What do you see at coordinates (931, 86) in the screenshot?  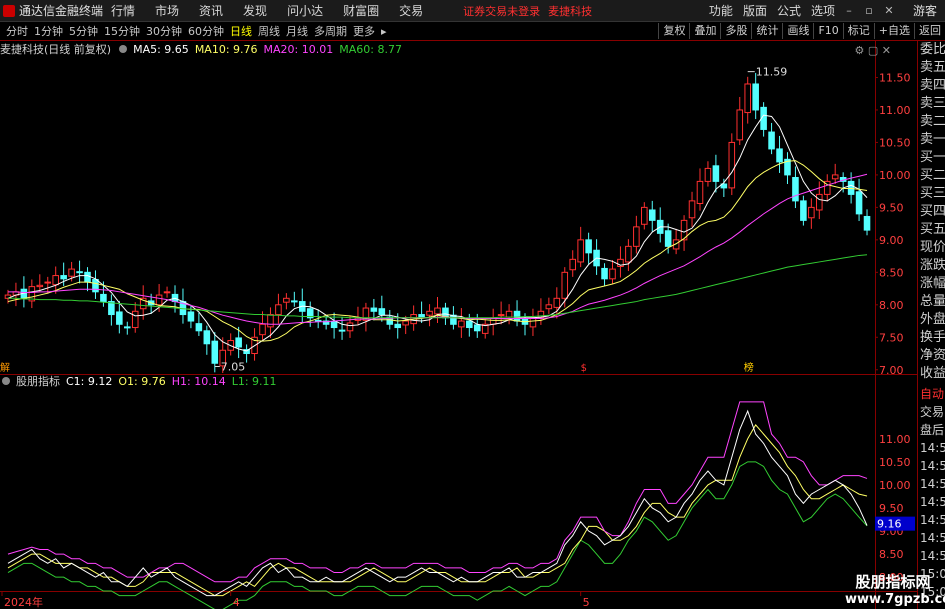 I see `sidebar-item-2: 卖四` at bounding box center [931, 86].